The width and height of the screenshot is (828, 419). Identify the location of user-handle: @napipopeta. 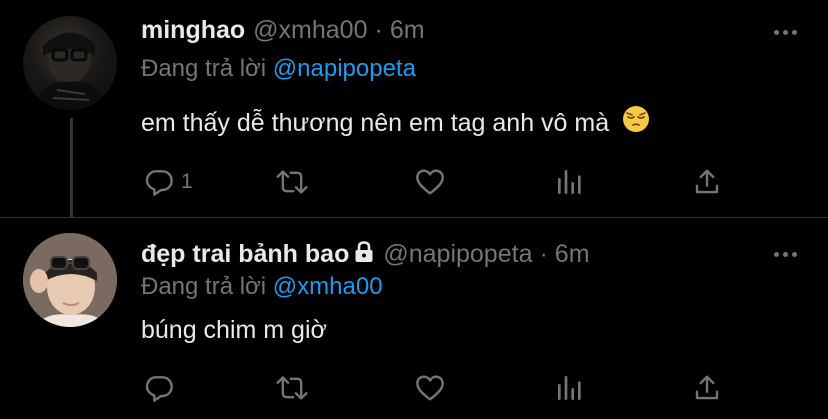
(457, 254).